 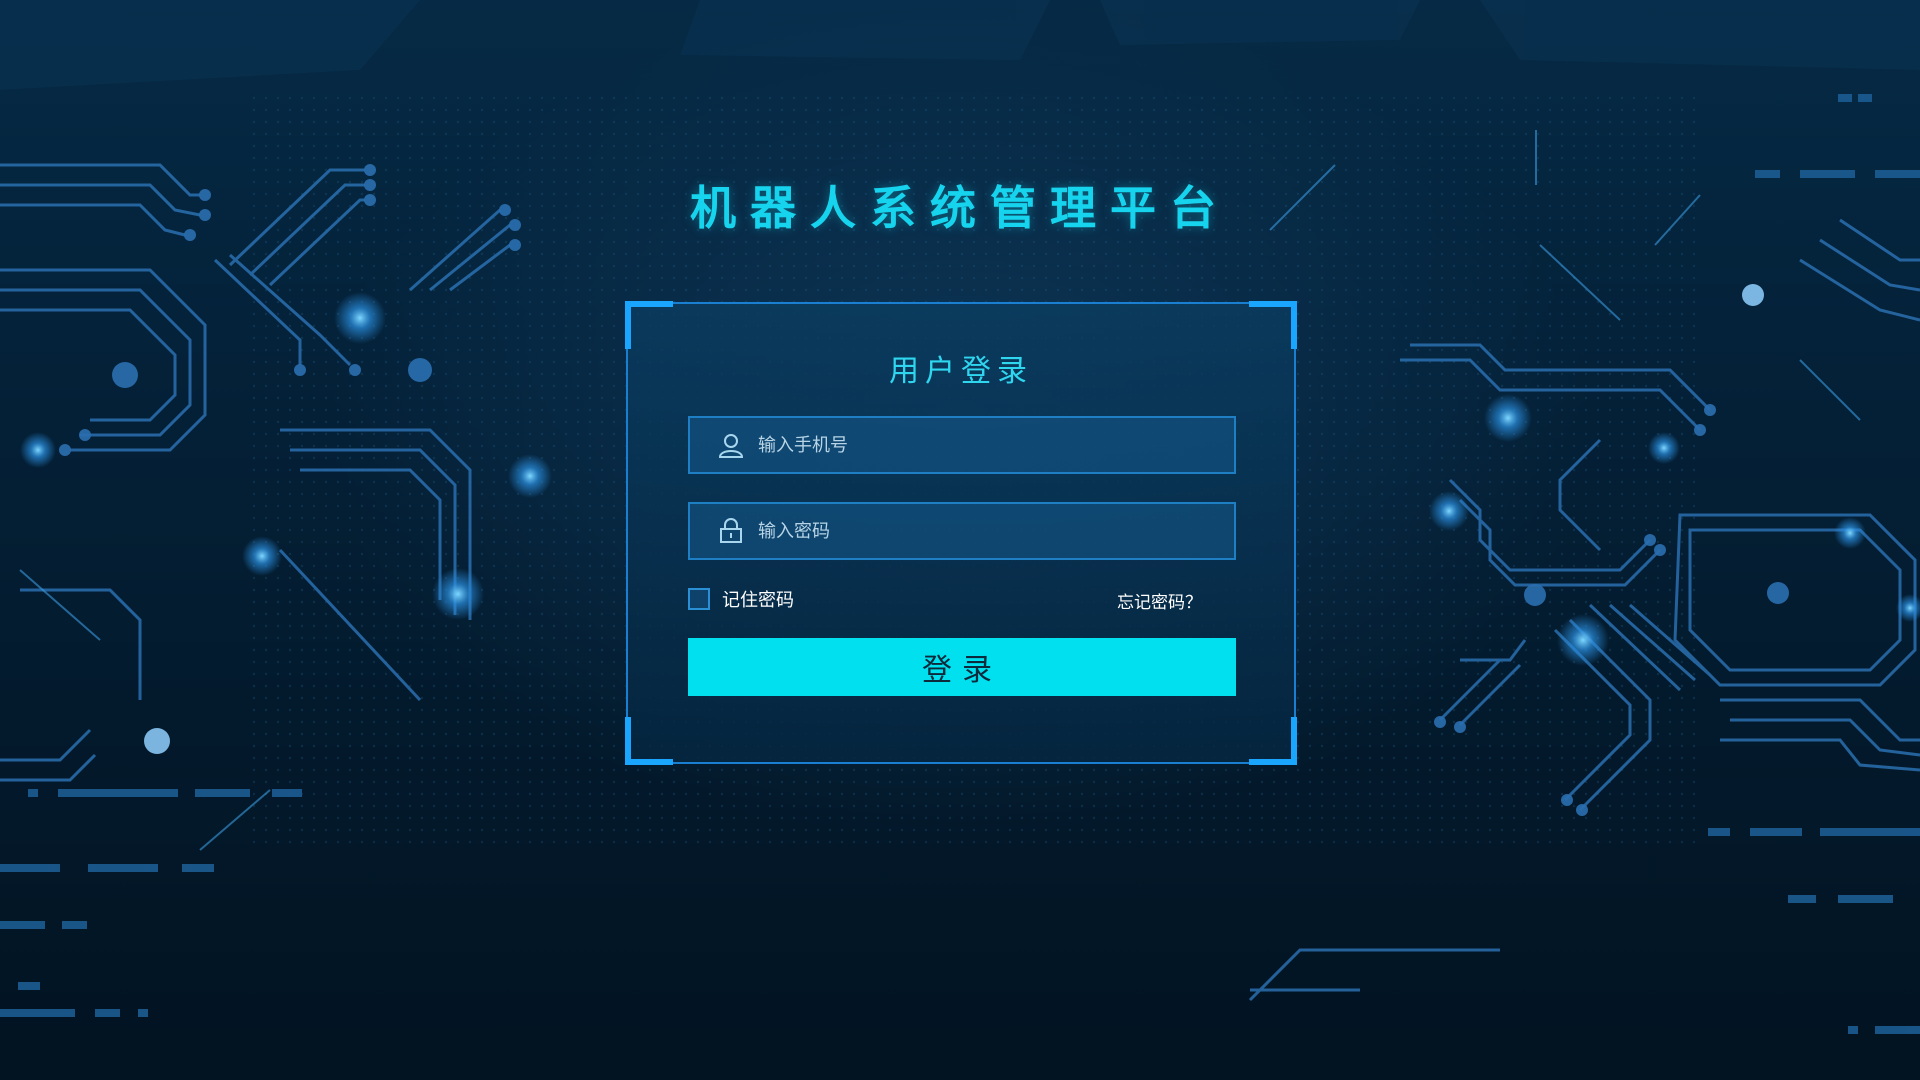 What do you see at coordinates (996, 531) in the screenshot?
I see `password-input` at bounding box center [996, 531].